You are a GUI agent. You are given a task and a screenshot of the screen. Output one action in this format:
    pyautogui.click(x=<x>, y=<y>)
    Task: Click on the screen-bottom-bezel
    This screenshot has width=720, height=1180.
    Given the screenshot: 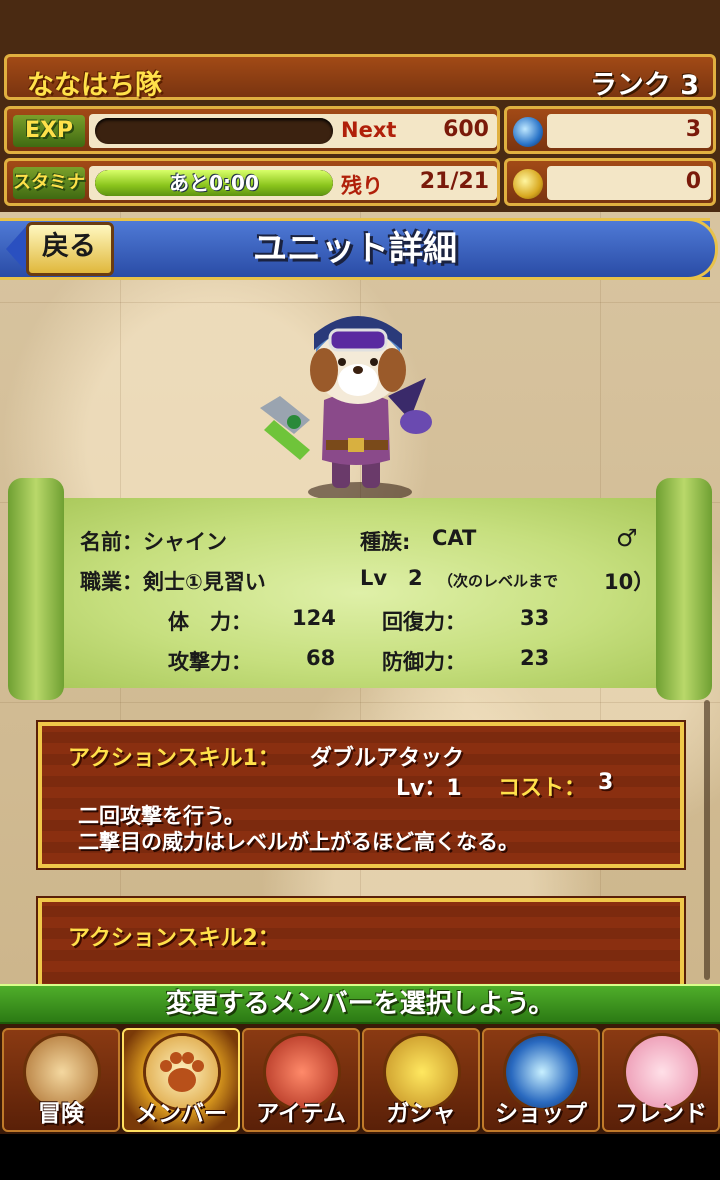 What is the action you would take?
    pyautogui.click(x=360, y=1157)
    